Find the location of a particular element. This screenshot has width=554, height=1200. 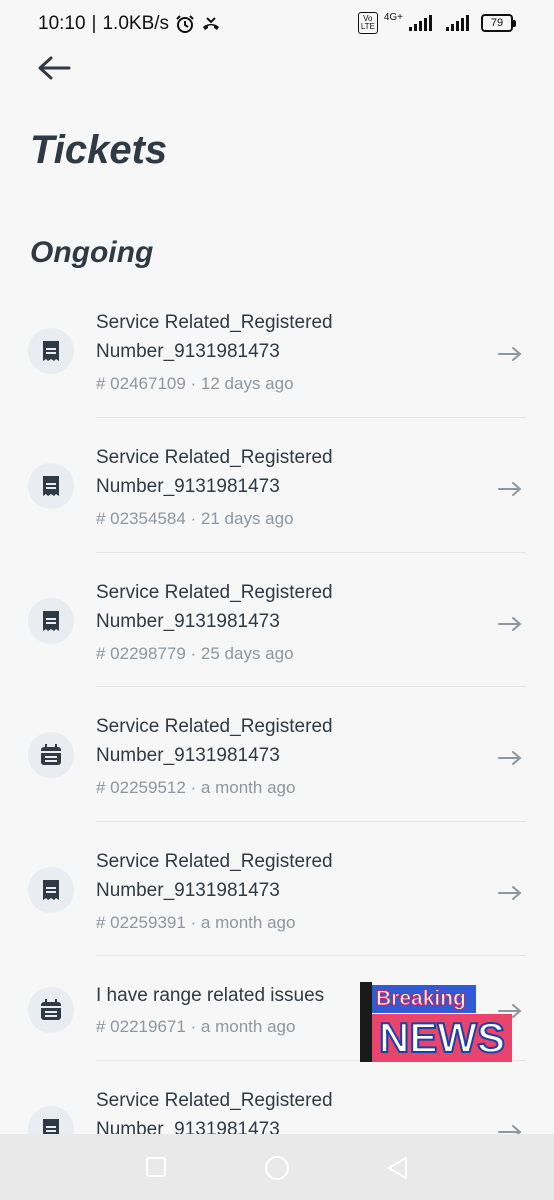

home-button-icon is located at coordinates (277, 1168).